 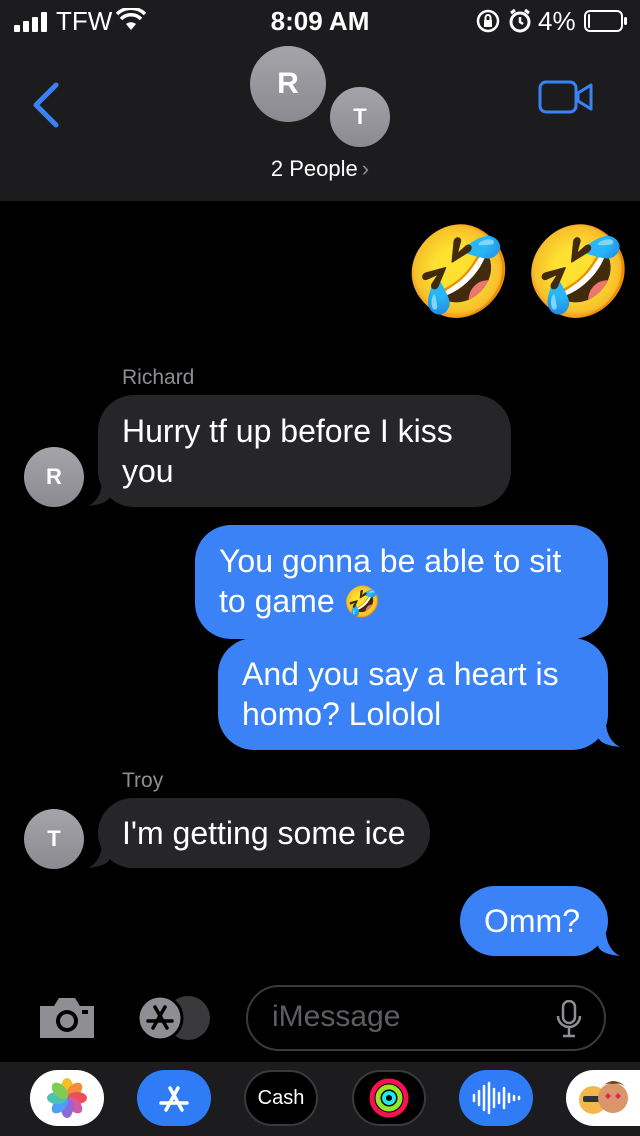 I want to click on message-text: You gonna be able to sit to game, so click(x=390, y=581).